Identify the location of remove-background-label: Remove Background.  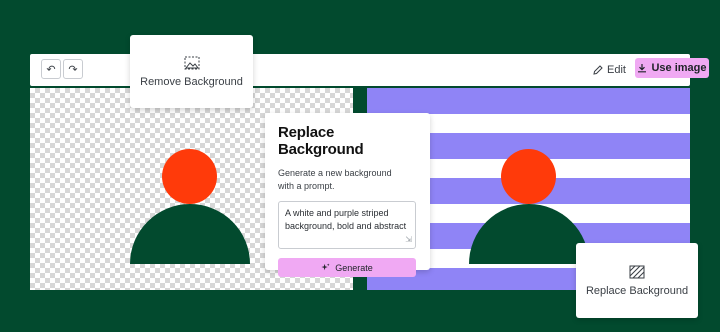
(191, 81).